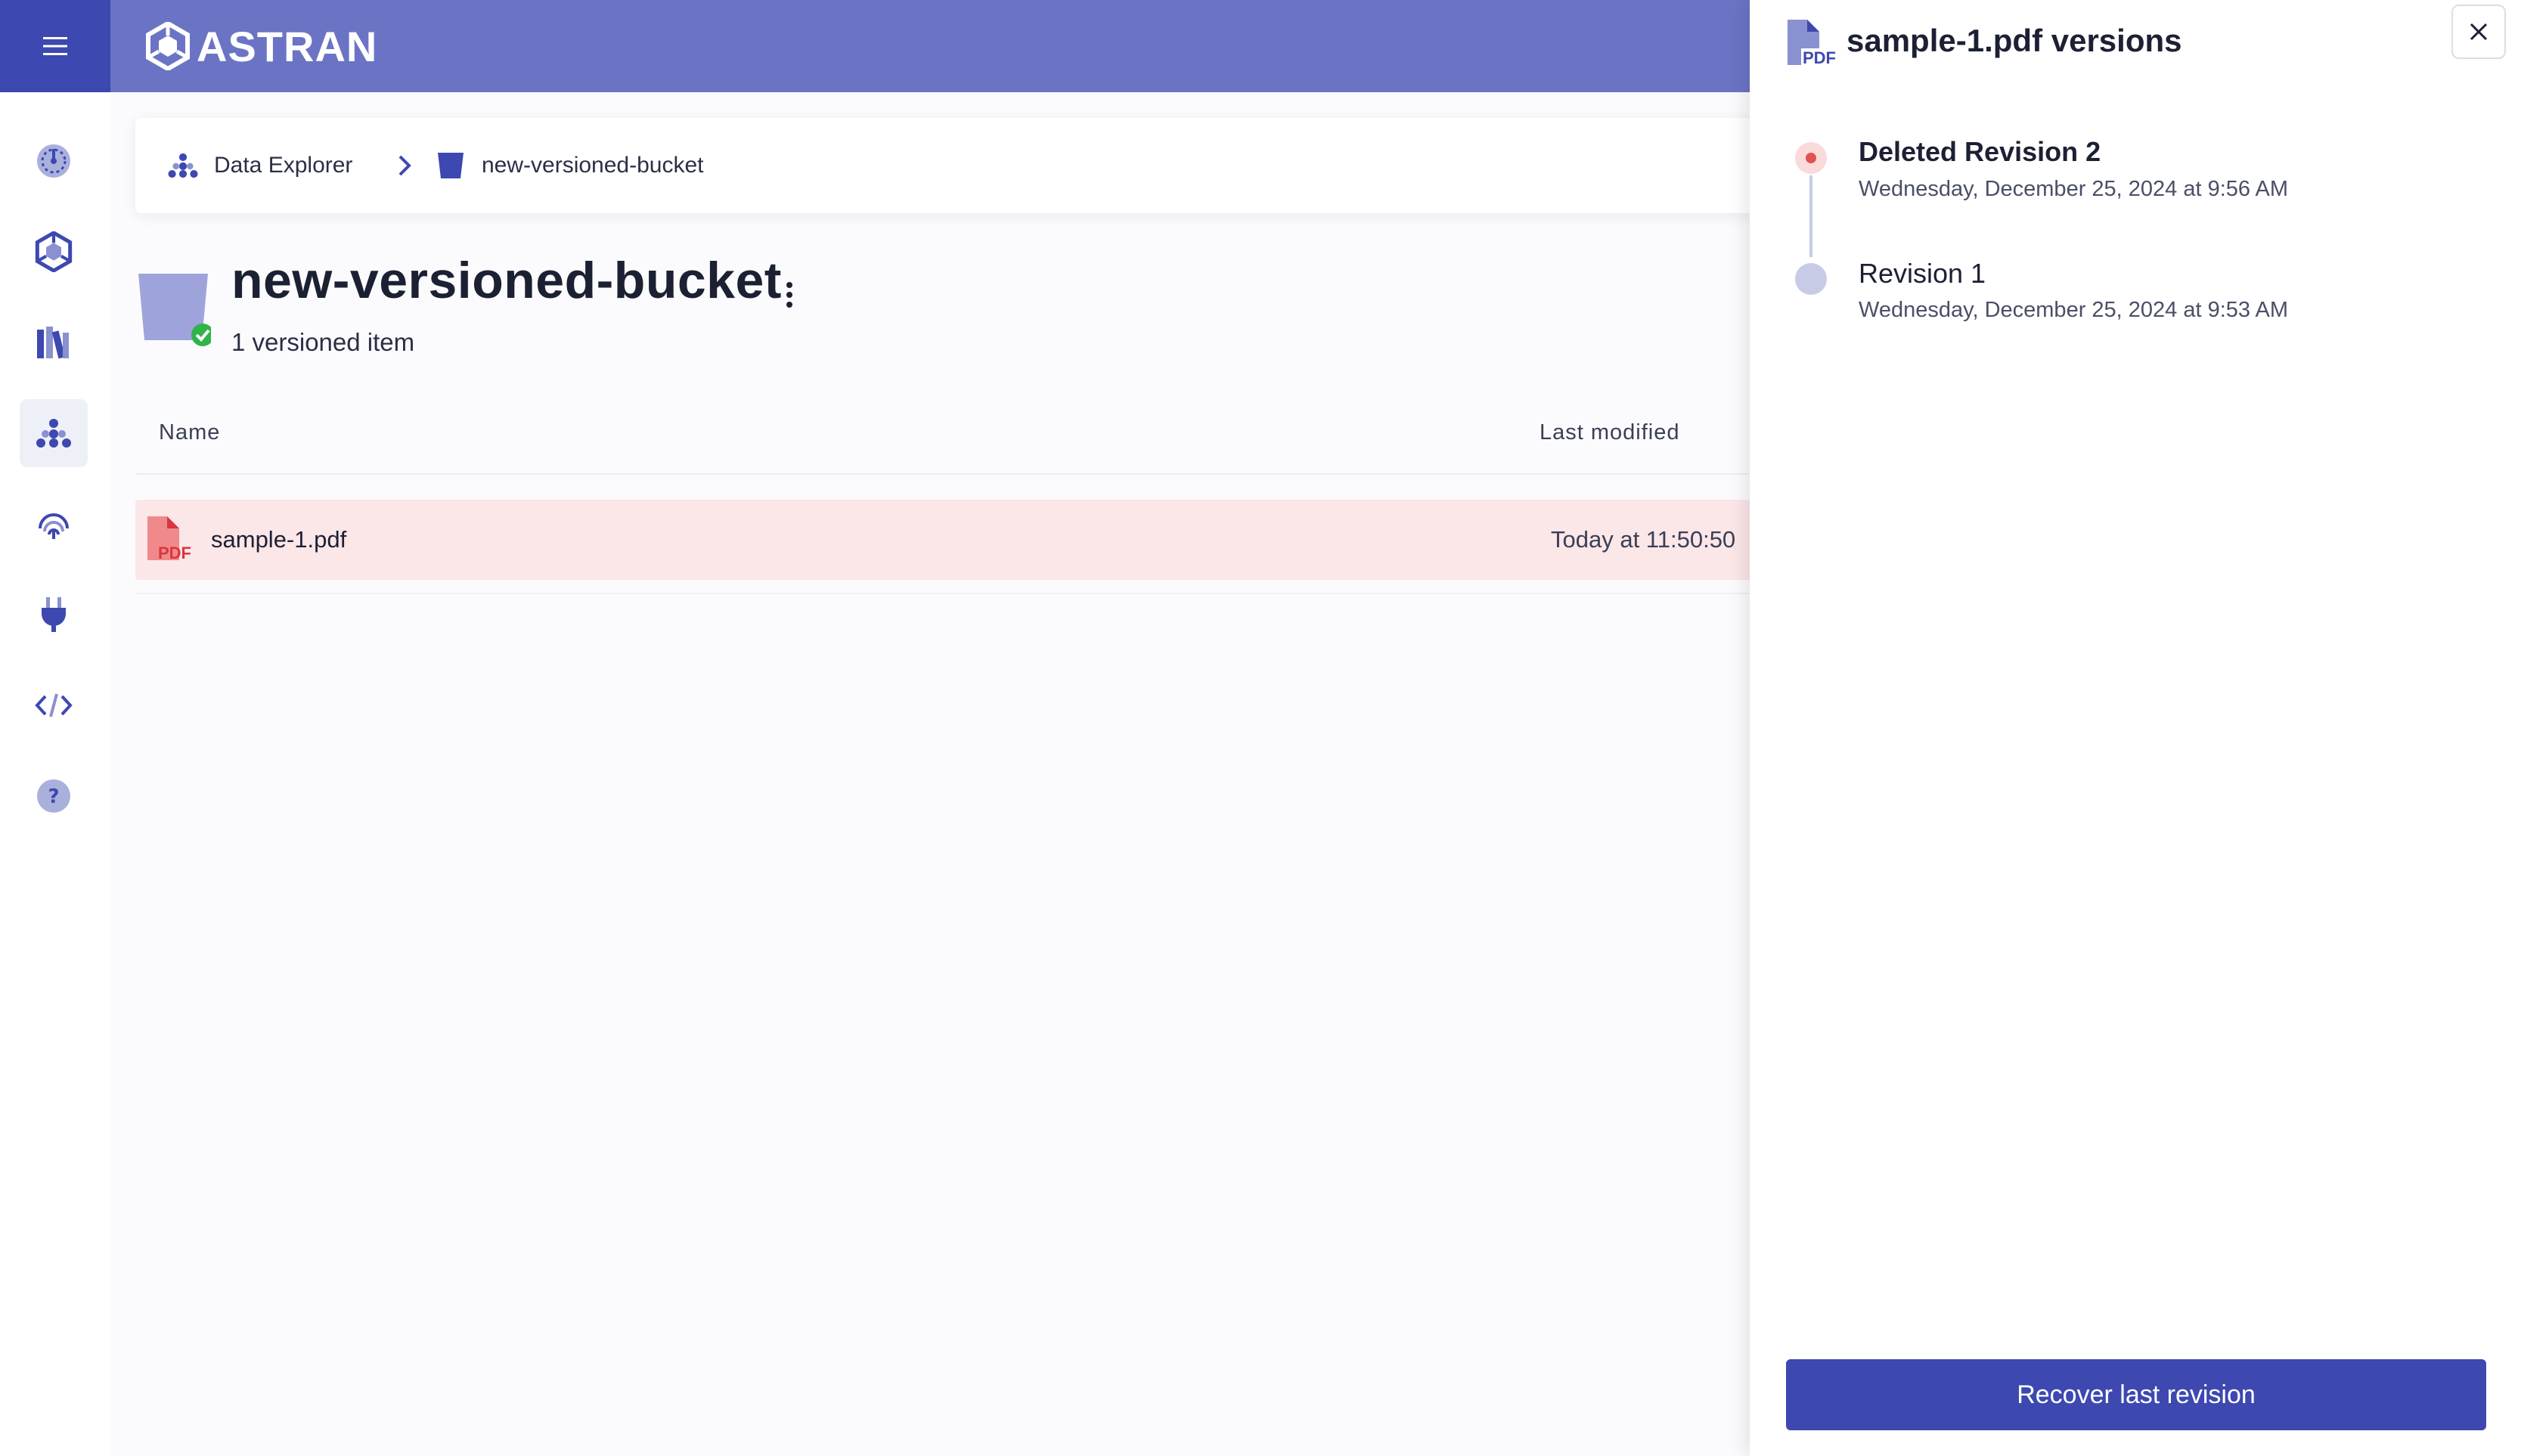 This screenshot has width=2521, height=1456. I want to click on fingerprint-icon, so click(54, 526).